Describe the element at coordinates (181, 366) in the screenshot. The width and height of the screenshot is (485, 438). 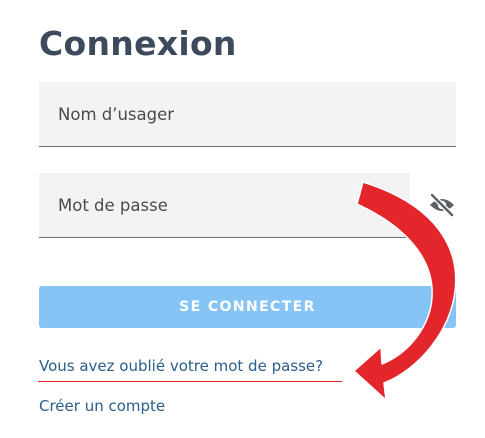
I see `forgot-password-link: Vous avez oublié votre mot de passe?` at that location.